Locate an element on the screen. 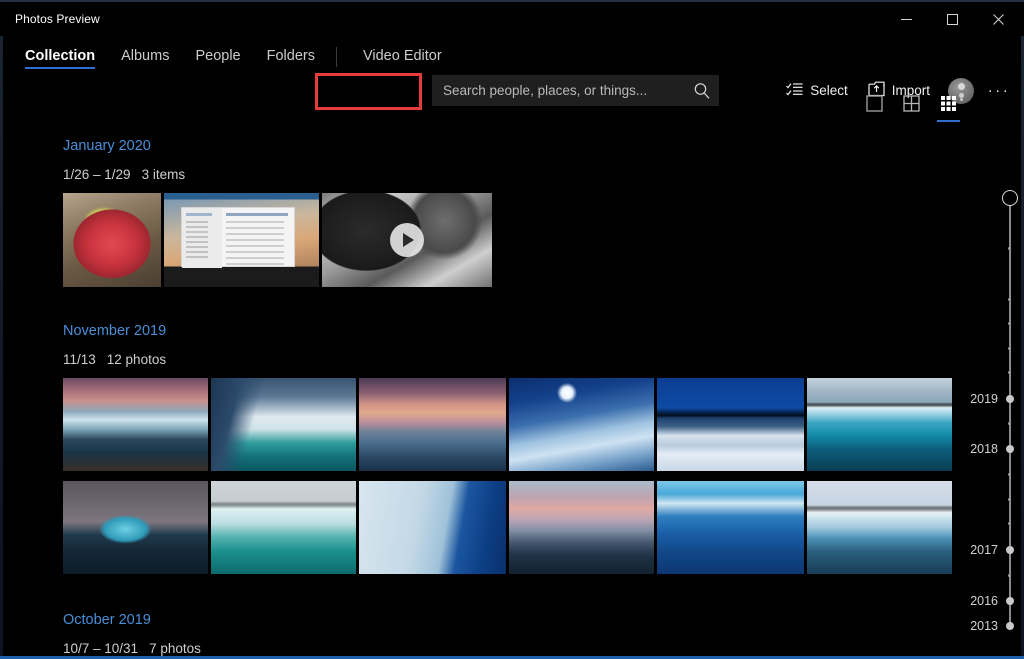 The width and height of the screenshot is (1024, 659). tab-people: People is located at coordinates (217, 57).